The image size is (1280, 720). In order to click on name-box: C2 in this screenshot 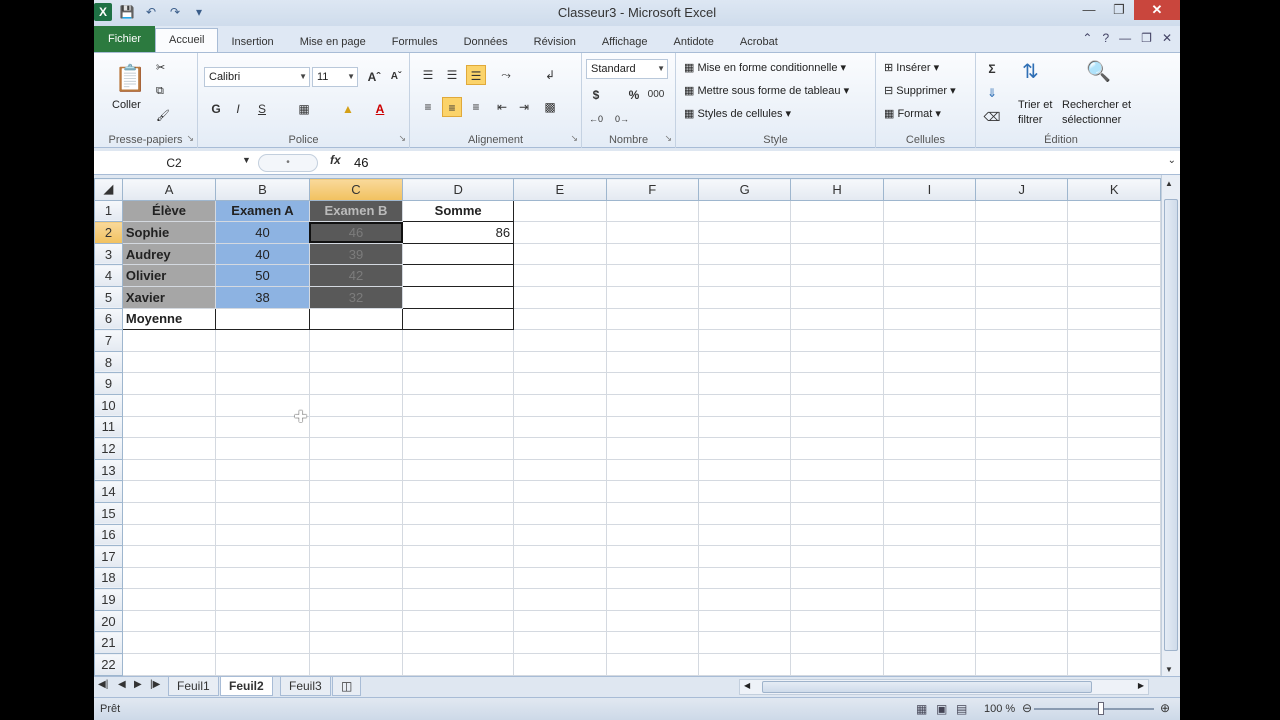, I will do `click(174, 163)`.